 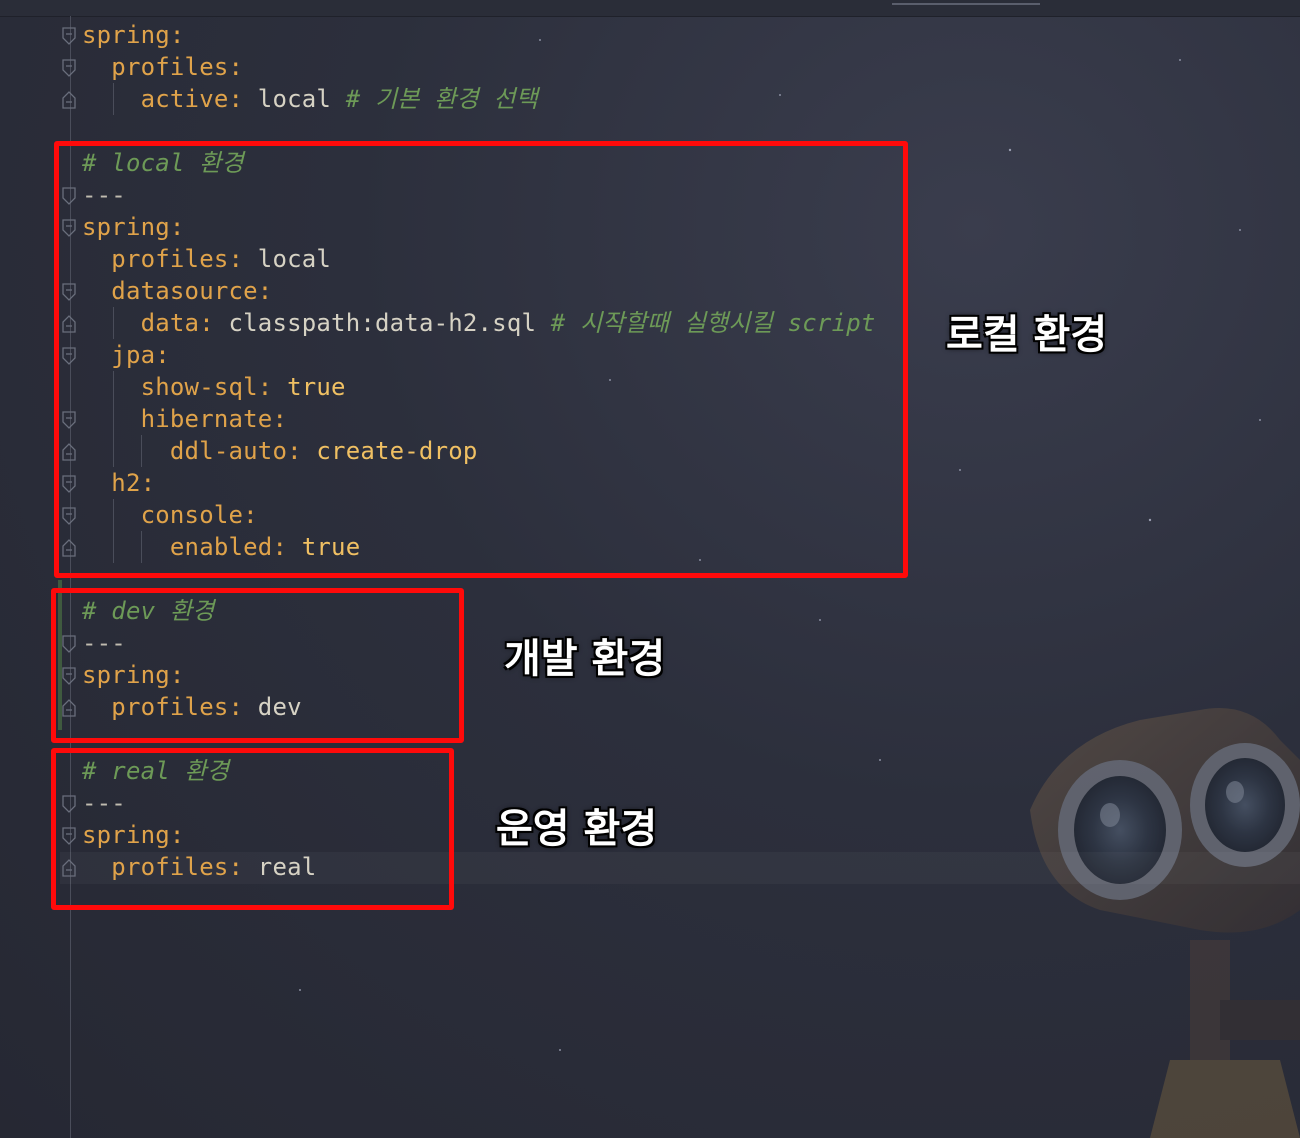 What do you see at coordinates (257, 665) in the screenshot?
I see `dev-highlight-box` at bounding box center [257, 665].